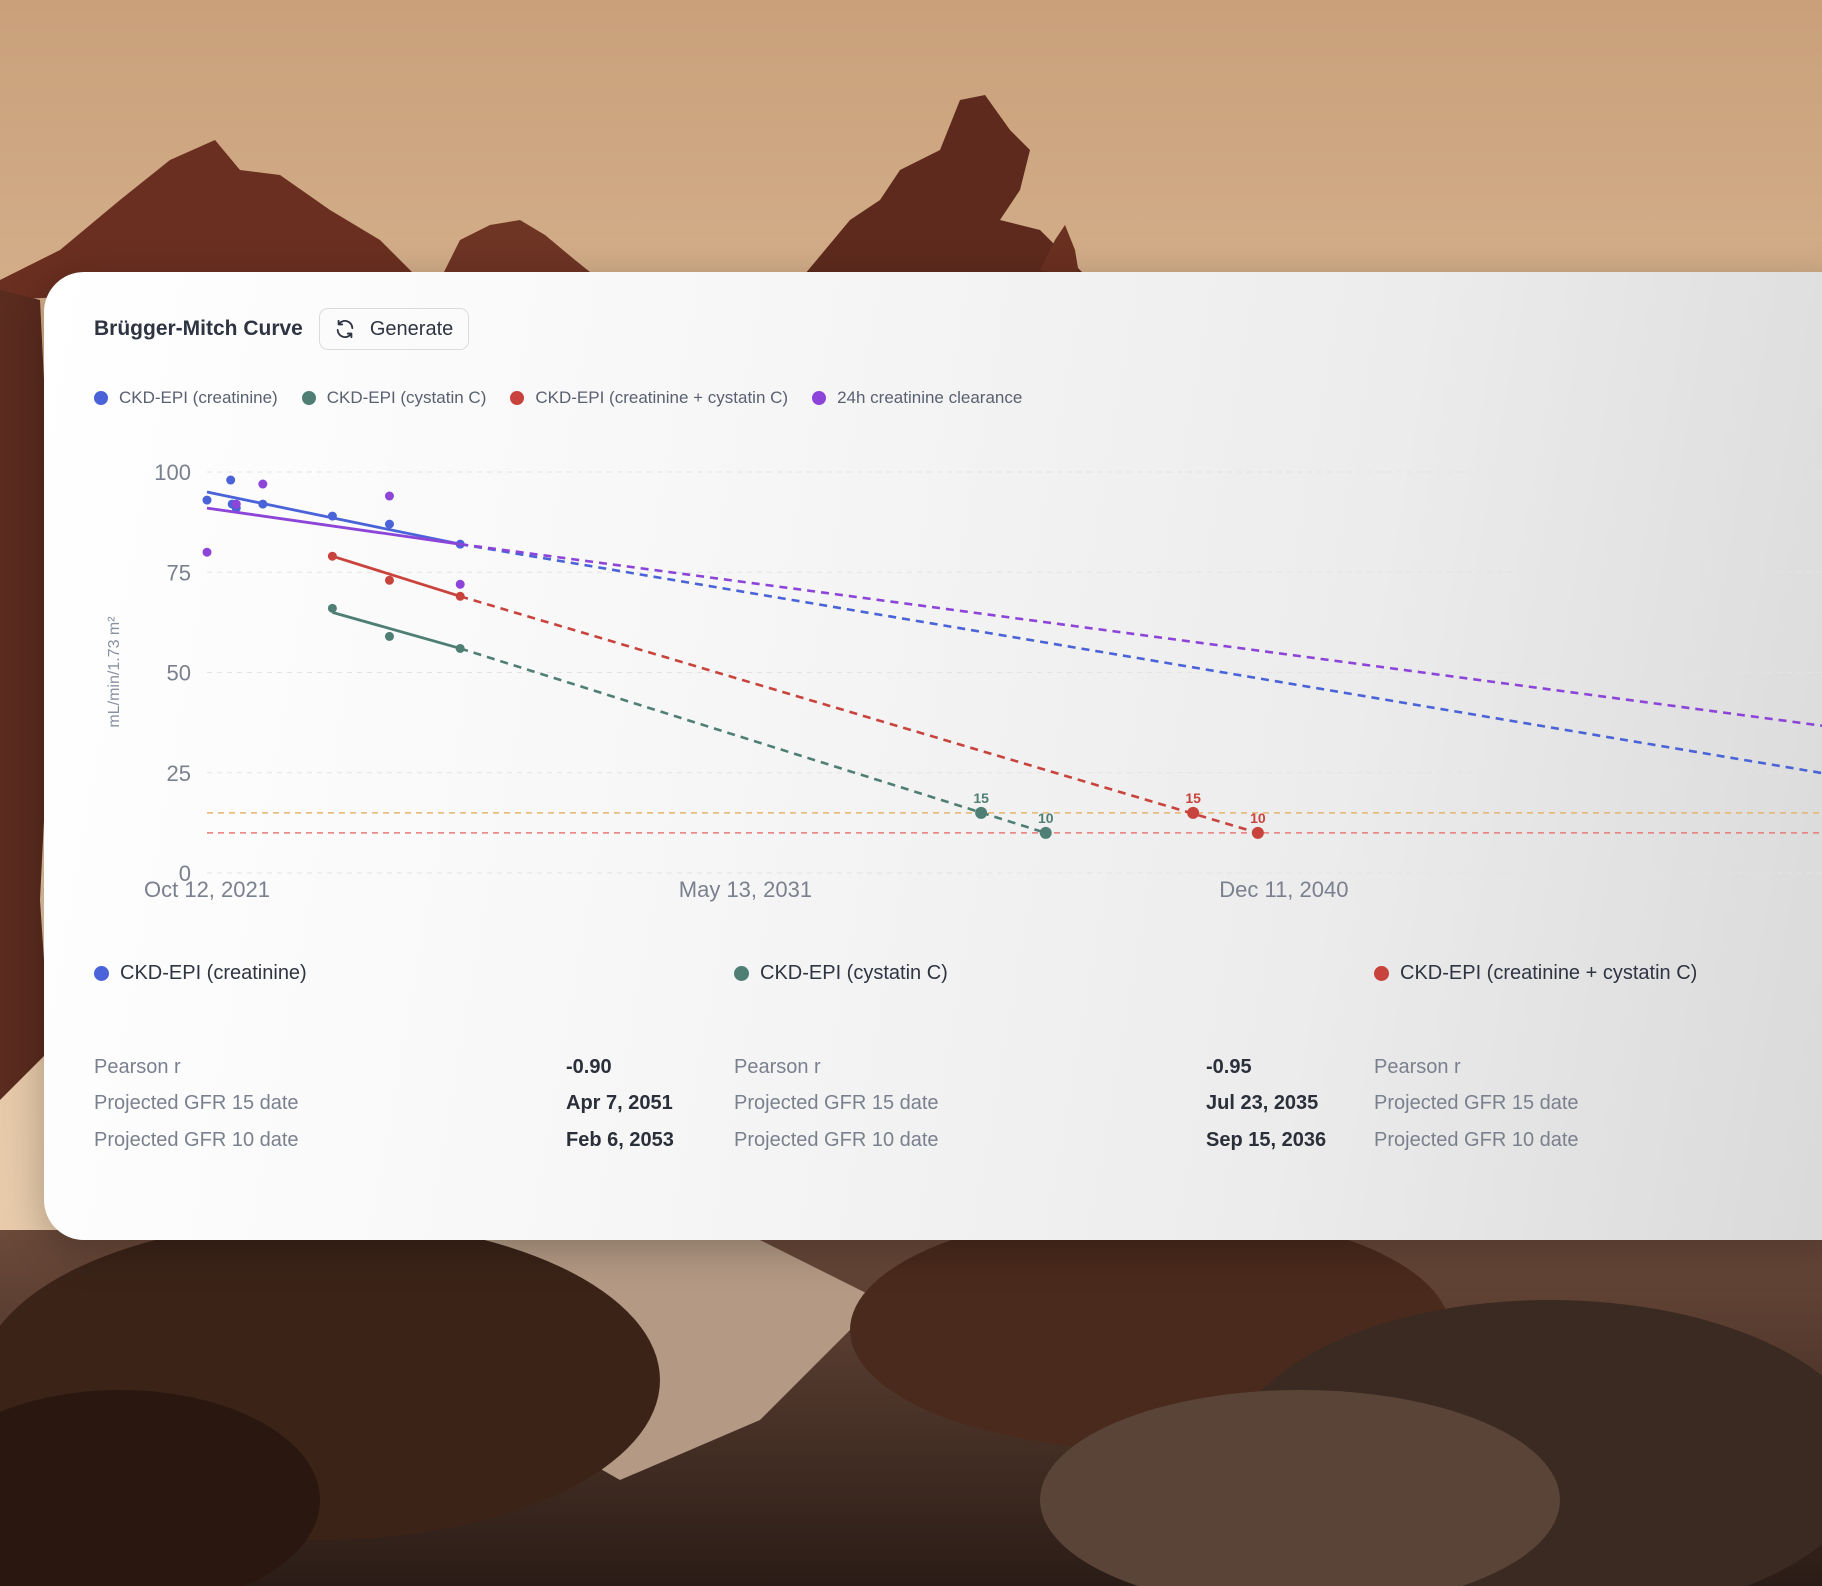 The image size is (1822, 1586). Describe the element at coordinates (389, 973) in the screenshot. I see `stats-header: CKD-EPI (creatinine)` at that location.